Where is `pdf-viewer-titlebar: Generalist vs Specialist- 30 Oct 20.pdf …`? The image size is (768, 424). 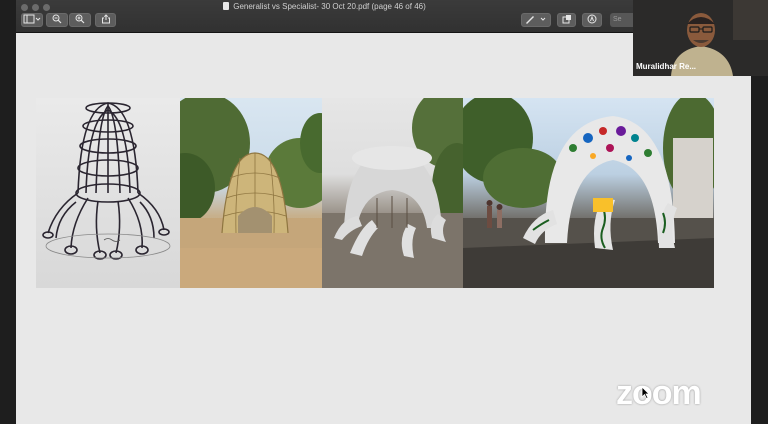 pdf-viewer-titlebar: Generalist vs Specialist- 30 Oct 20.pdf … is located at coordinates (324, 16).